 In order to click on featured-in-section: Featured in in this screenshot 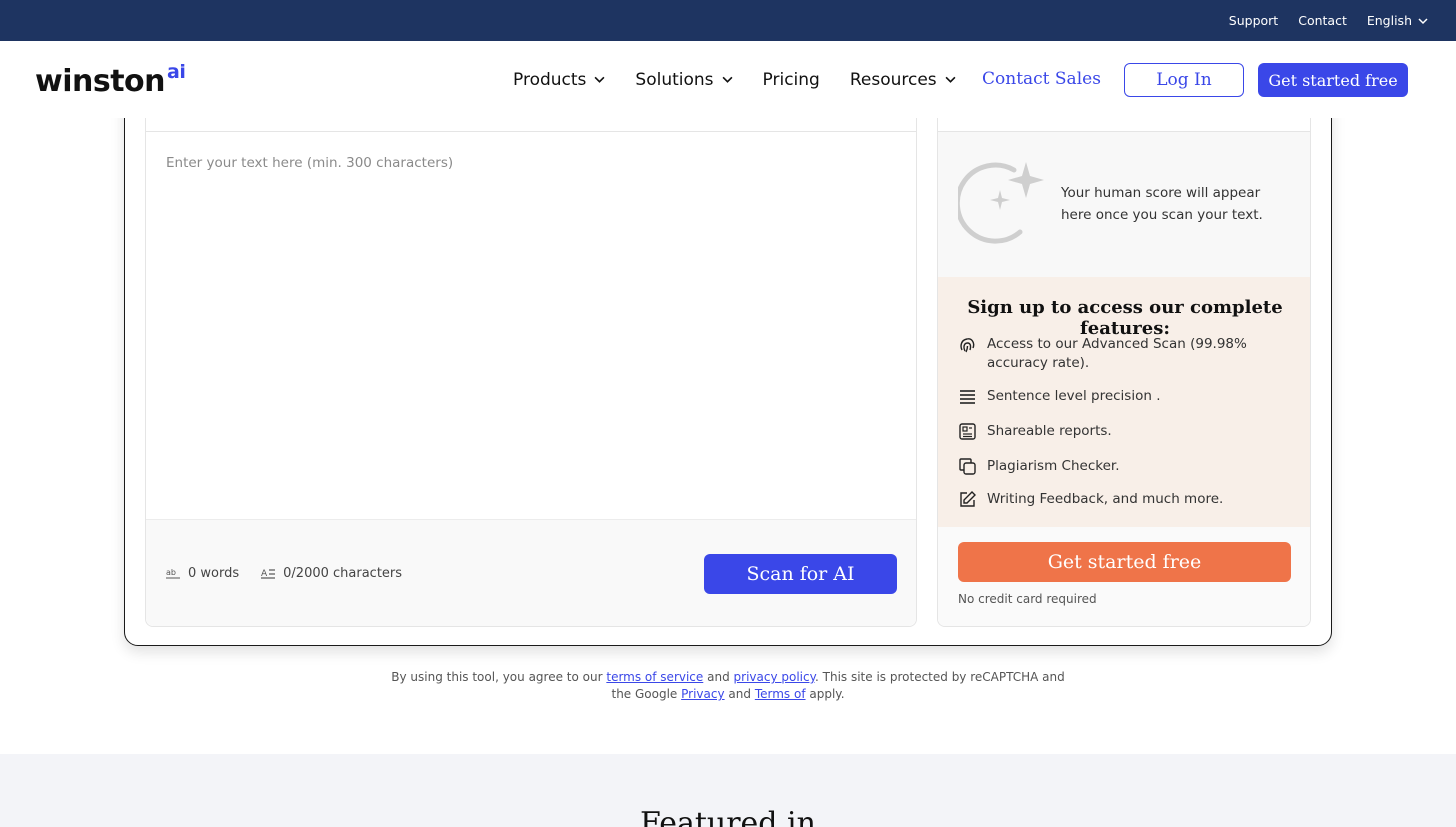, I will do `click(728, 790)`.